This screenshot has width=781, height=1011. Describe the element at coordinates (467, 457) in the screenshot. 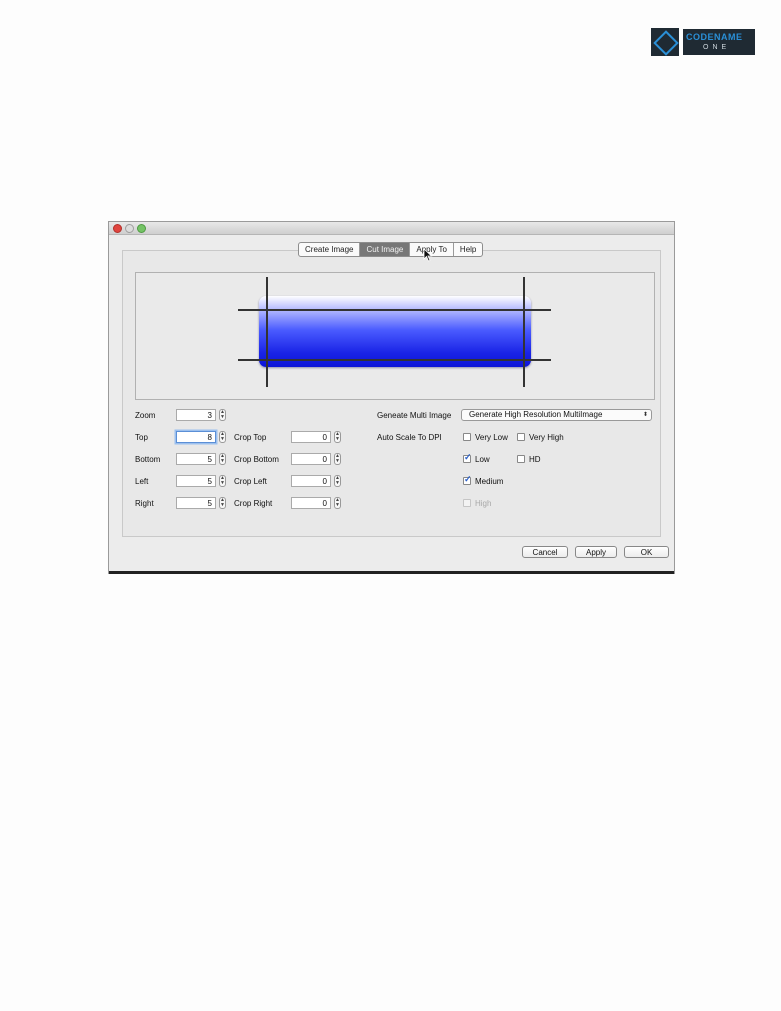

I see `low-checkbox` at that location.